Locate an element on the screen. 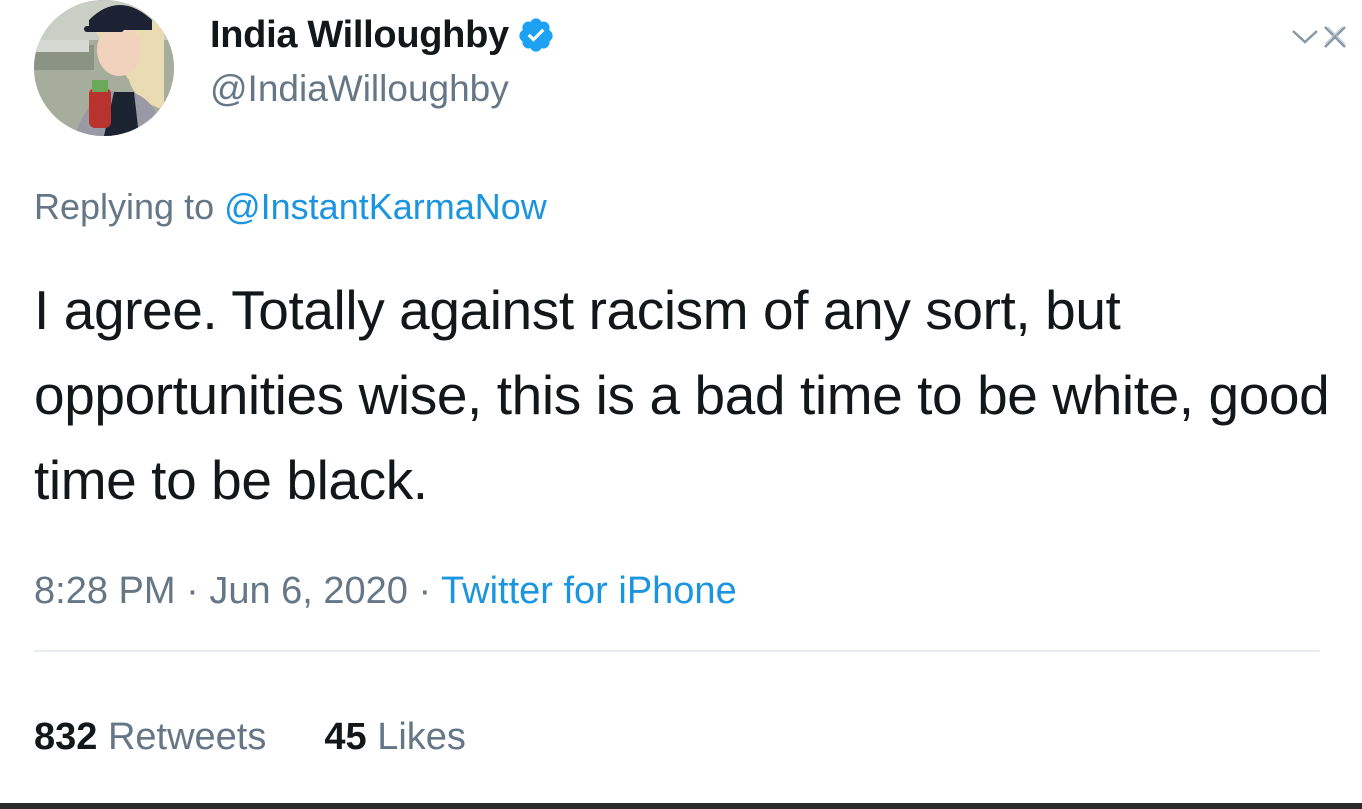 This screenshot has width=1362, height=809. avatar is located at coordinates (104, 68).